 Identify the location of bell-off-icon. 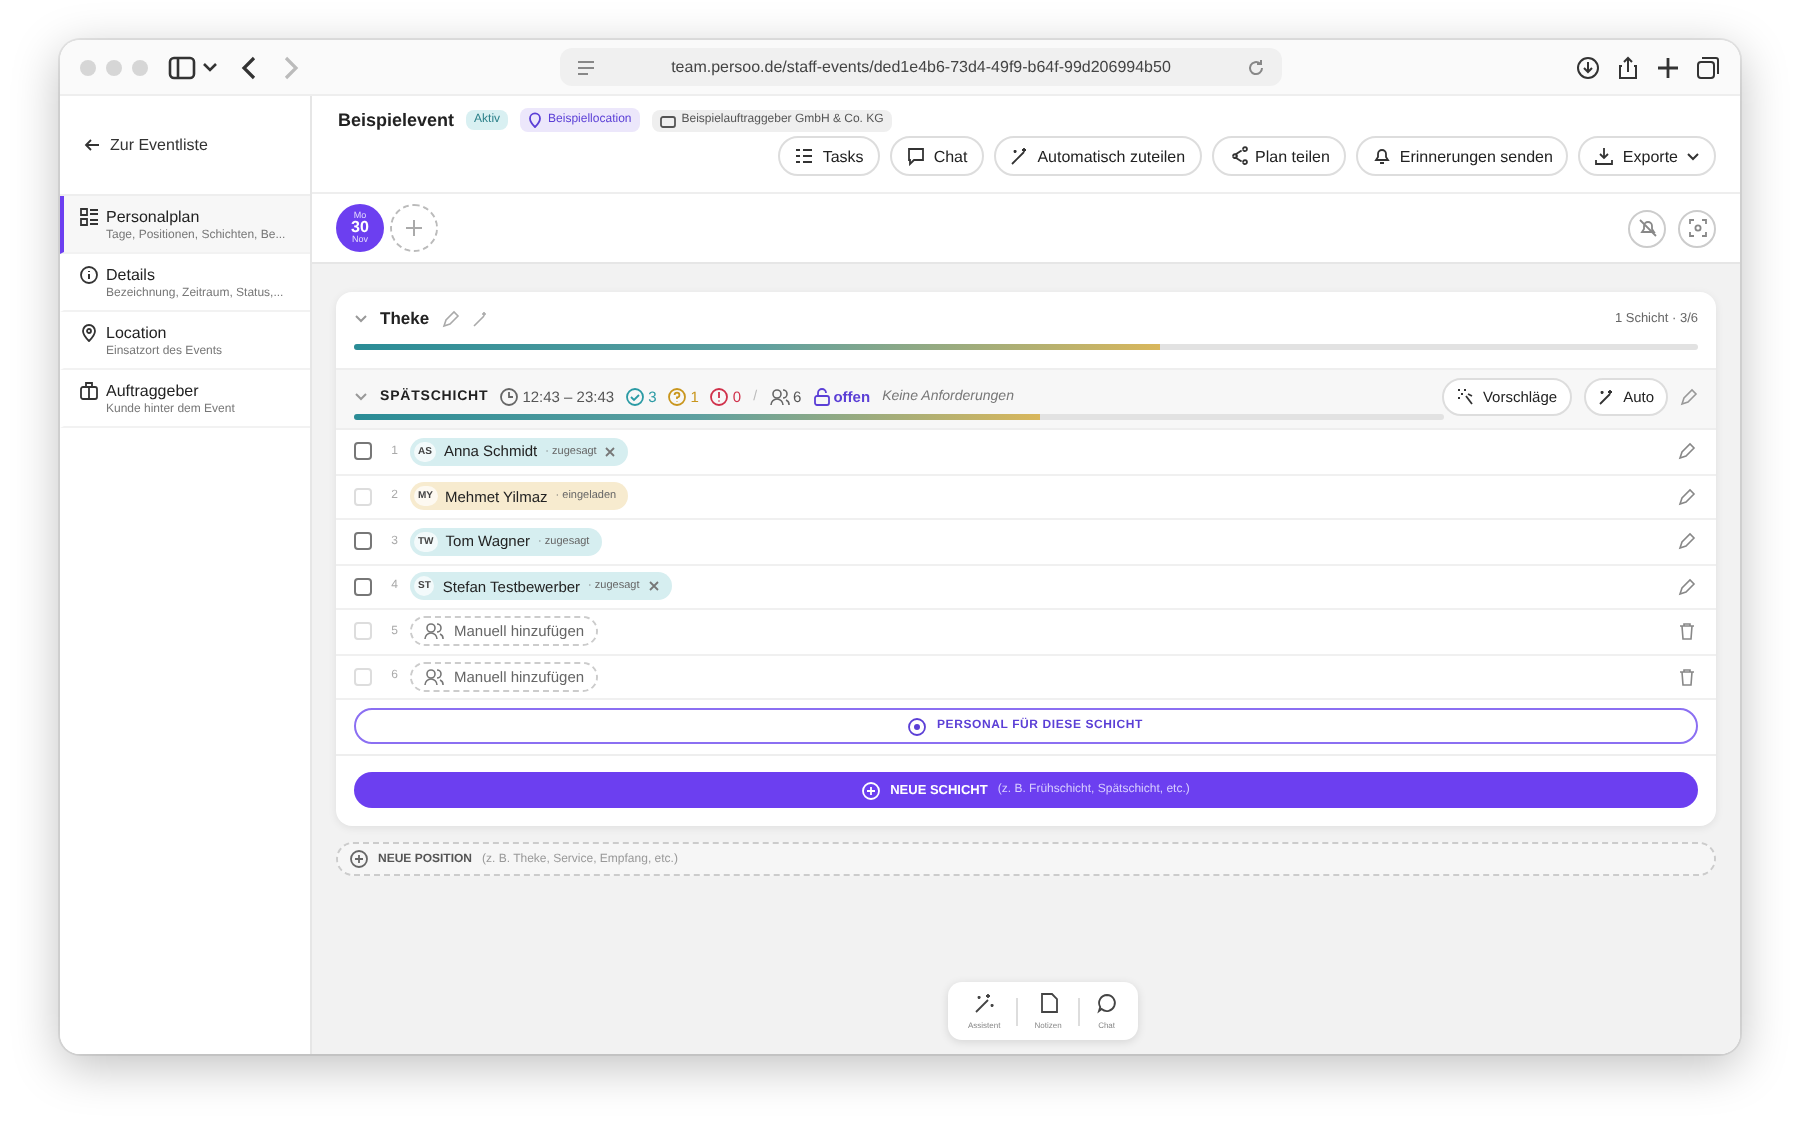
(1647, 228).